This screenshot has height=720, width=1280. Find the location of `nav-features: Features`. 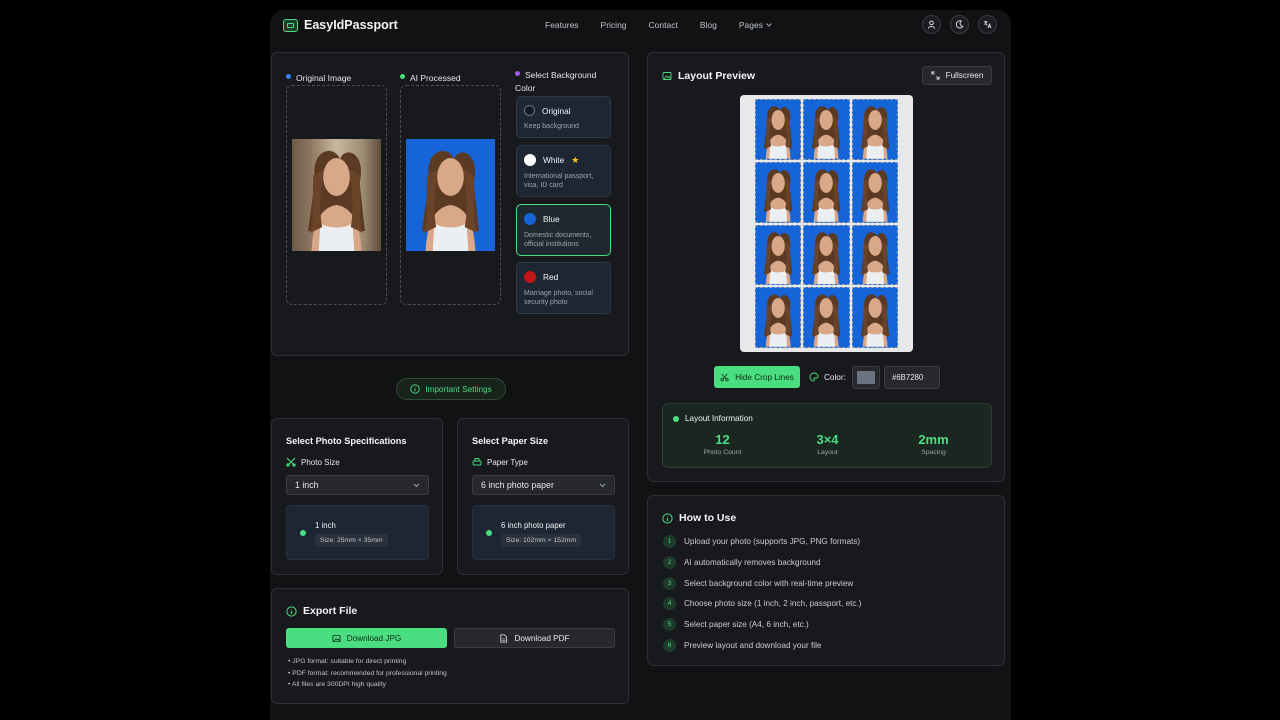

nav-features: Features is located at coordinates (562, 25).